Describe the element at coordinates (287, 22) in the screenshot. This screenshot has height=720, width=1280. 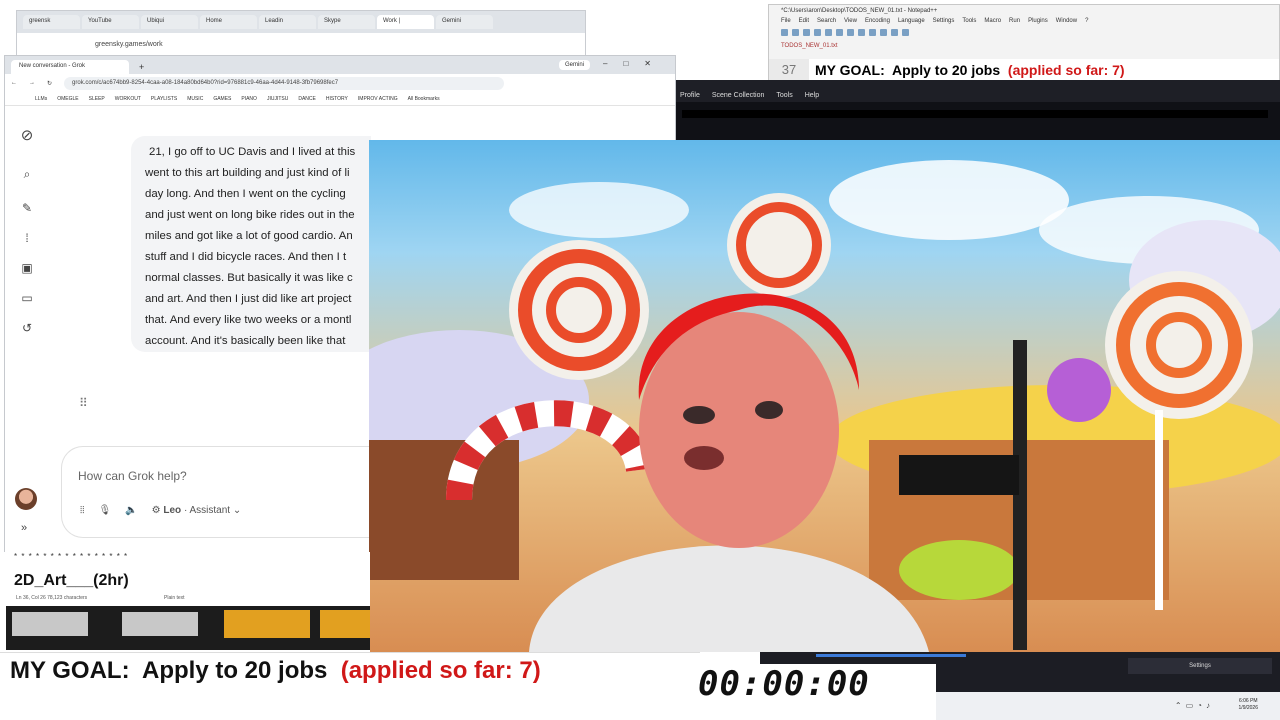
I see `back-tab-5: Leadin` at that location.